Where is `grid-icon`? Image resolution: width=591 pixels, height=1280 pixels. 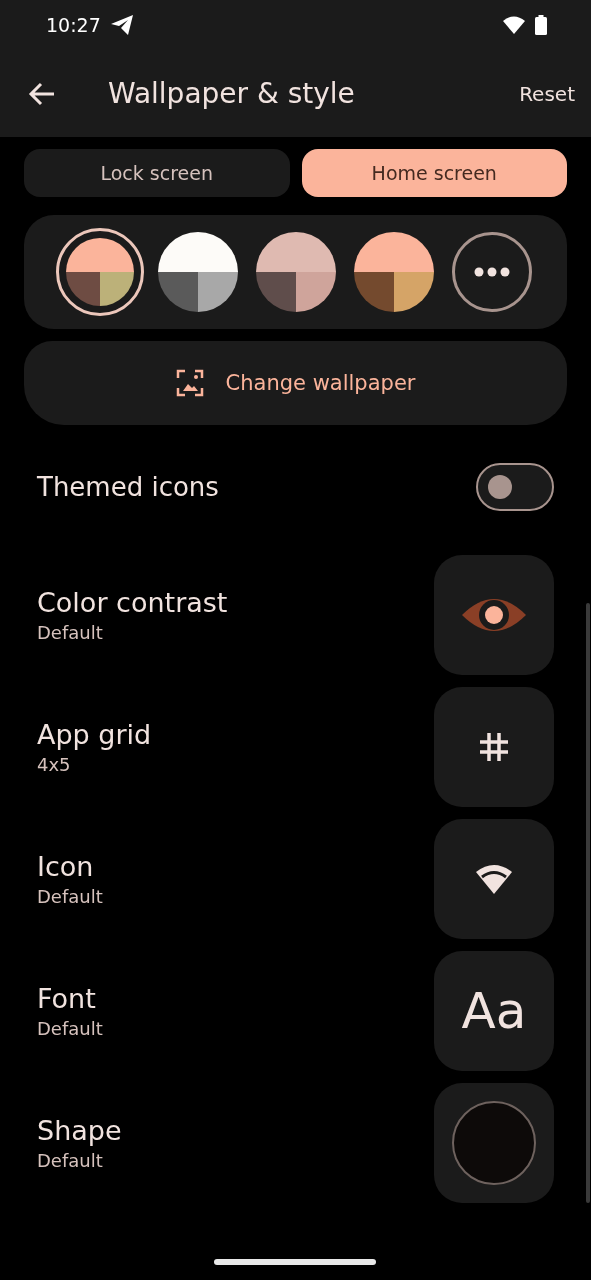 grid-icon is located at coordinates (494, 747).